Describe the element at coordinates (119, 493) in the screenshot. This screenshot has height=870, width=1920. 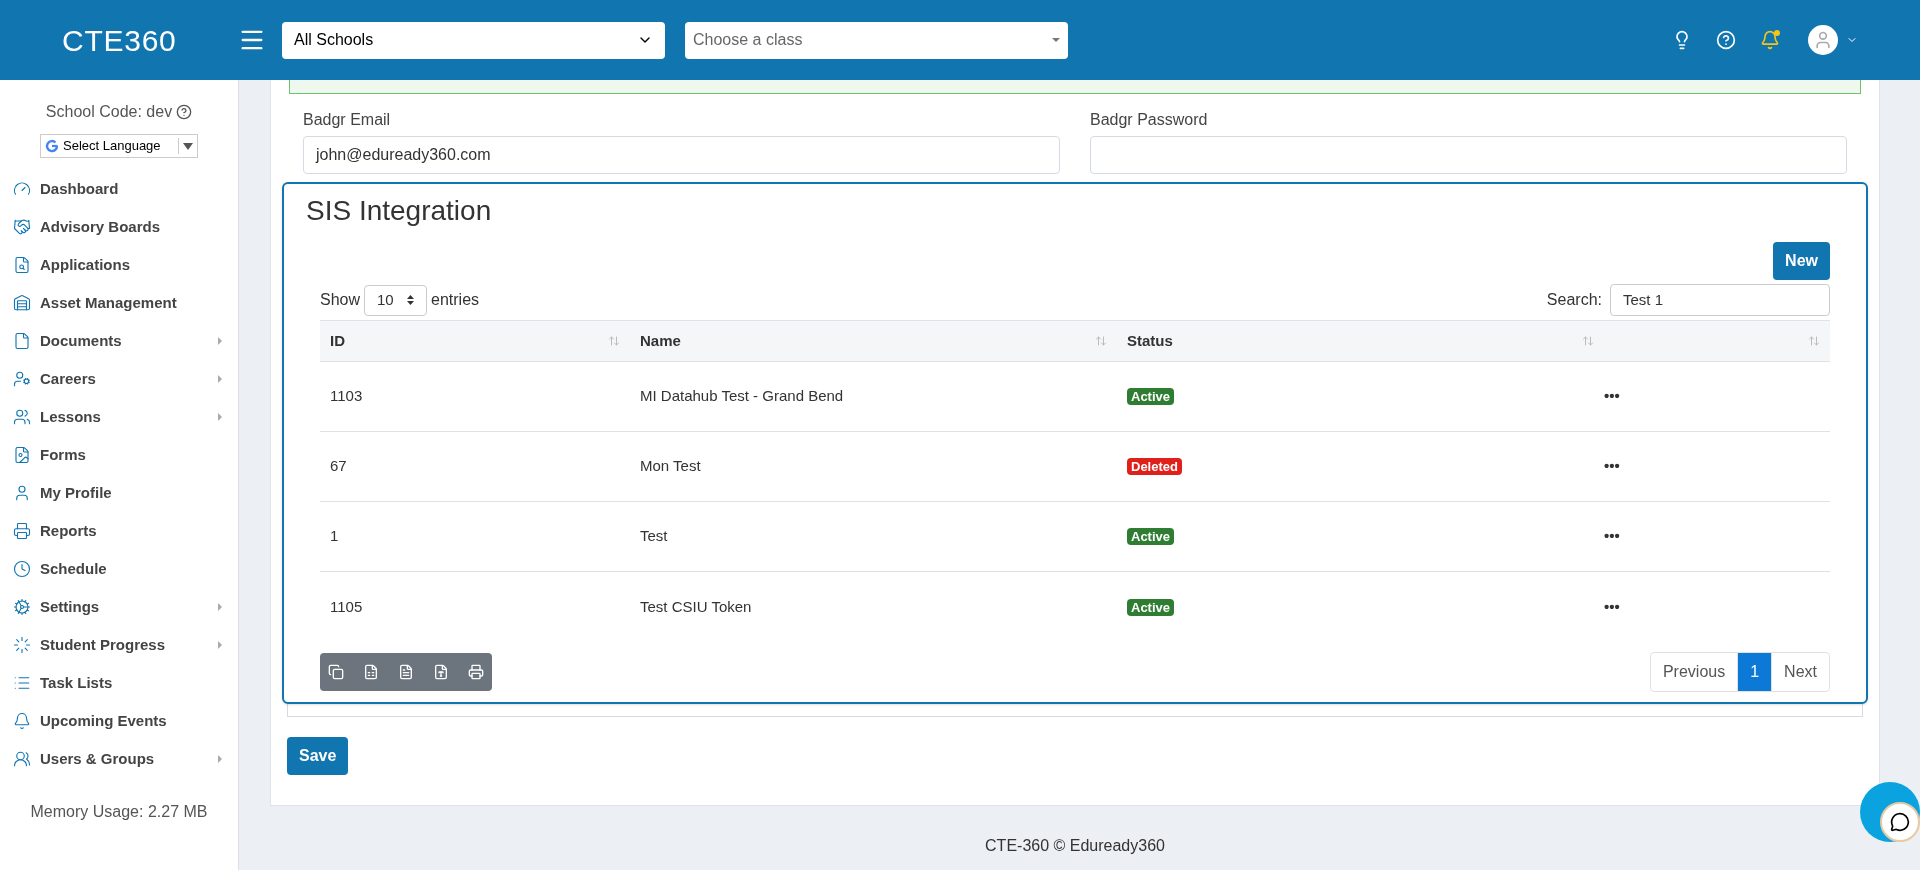
I see `sidebar-item: My Profile` at that location.